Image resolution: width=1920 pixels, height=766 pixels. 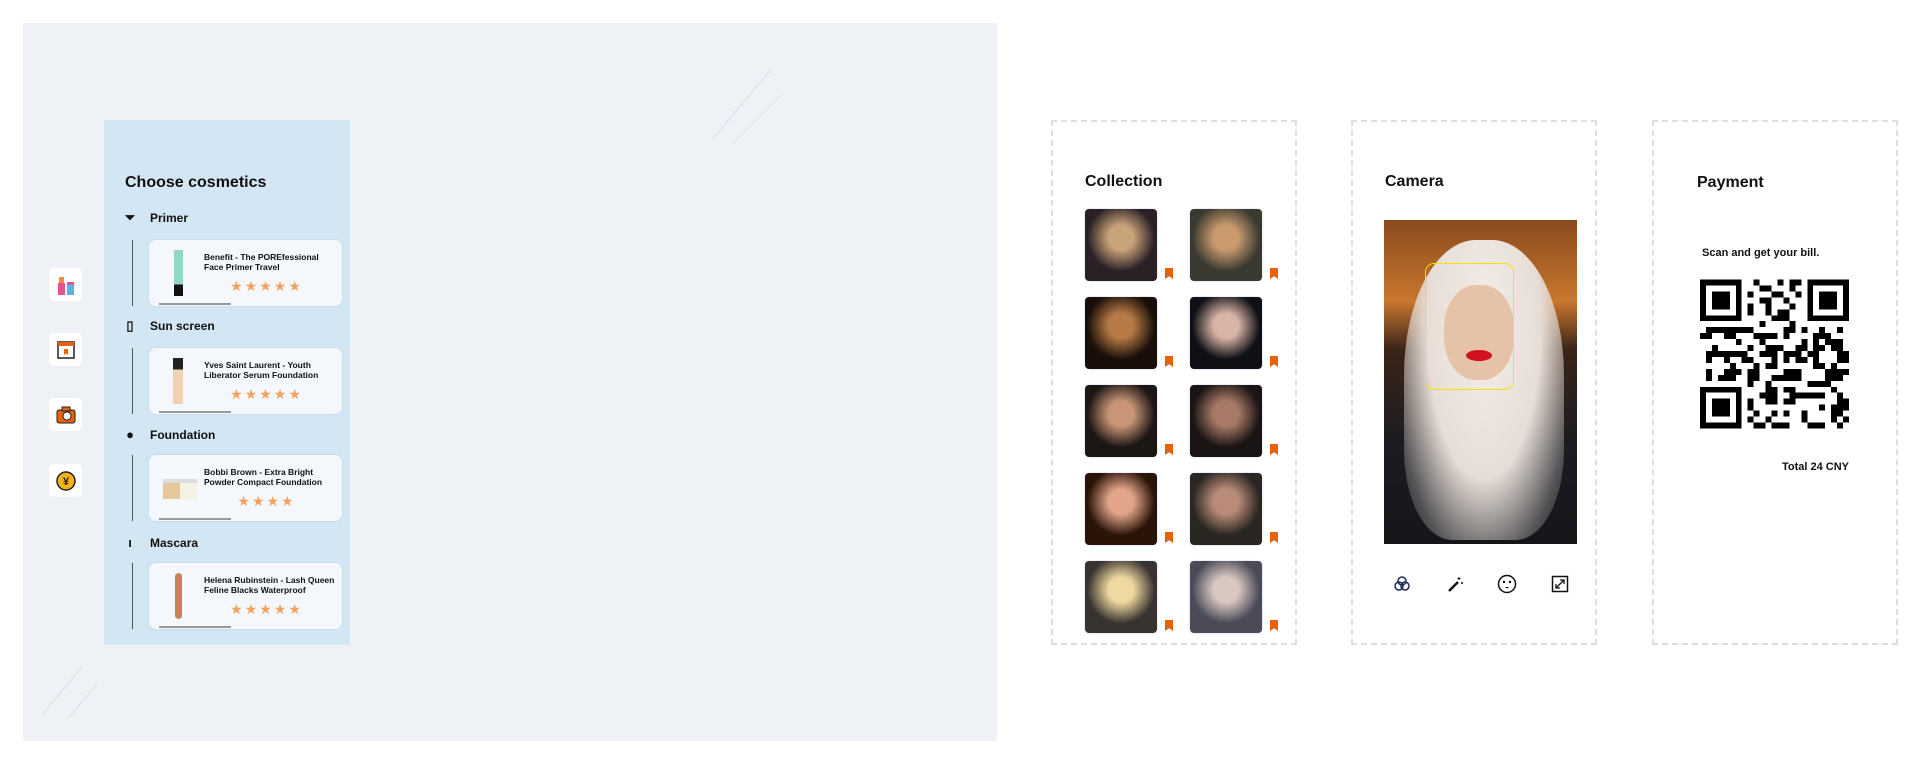 I want to click on category-1: ▯ Sun screen, so click(x=169, y=326).